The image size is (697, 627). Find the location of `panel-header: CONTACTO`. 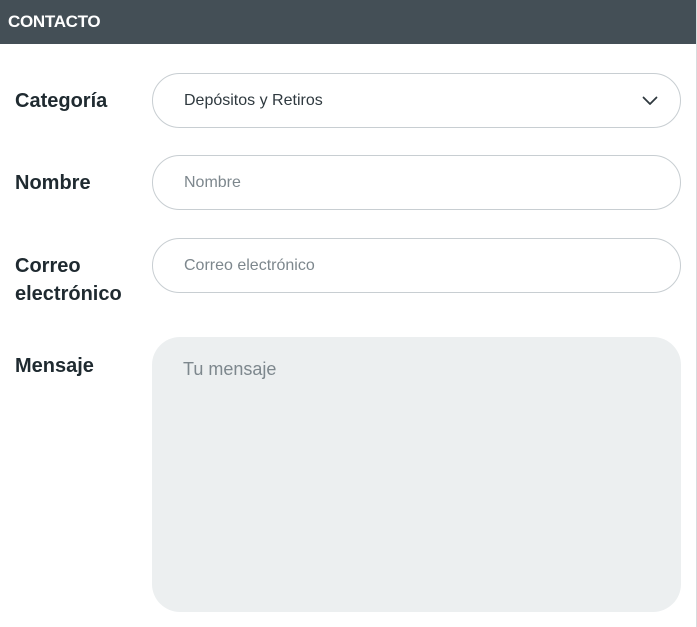

panel-header: CONTACTO is located at coordinates (348, 22).